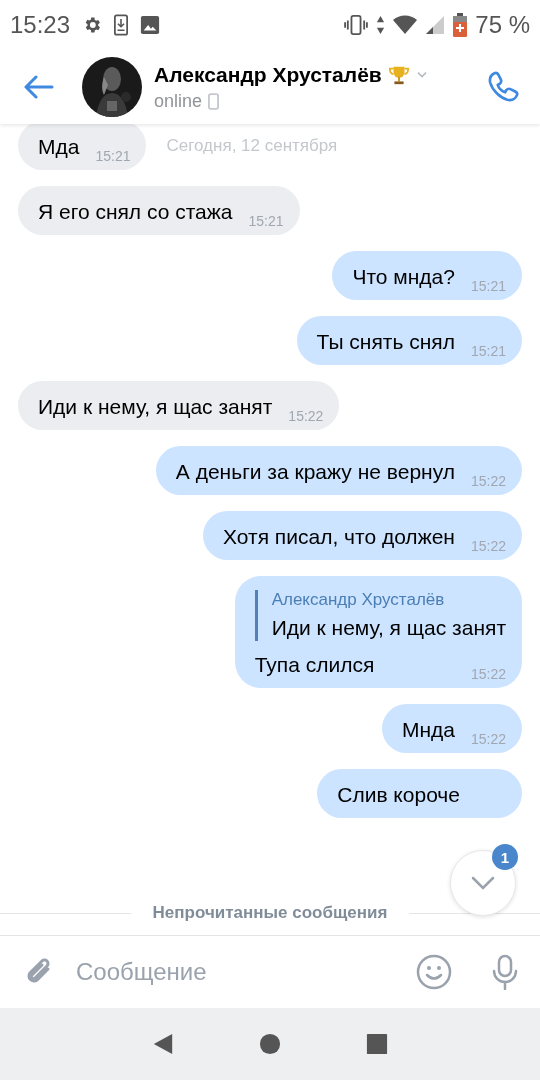 This screenshot has height=1080, width=540. I want to click on outgoing-message: Ты снять снял 15:21, so click(409, 340).